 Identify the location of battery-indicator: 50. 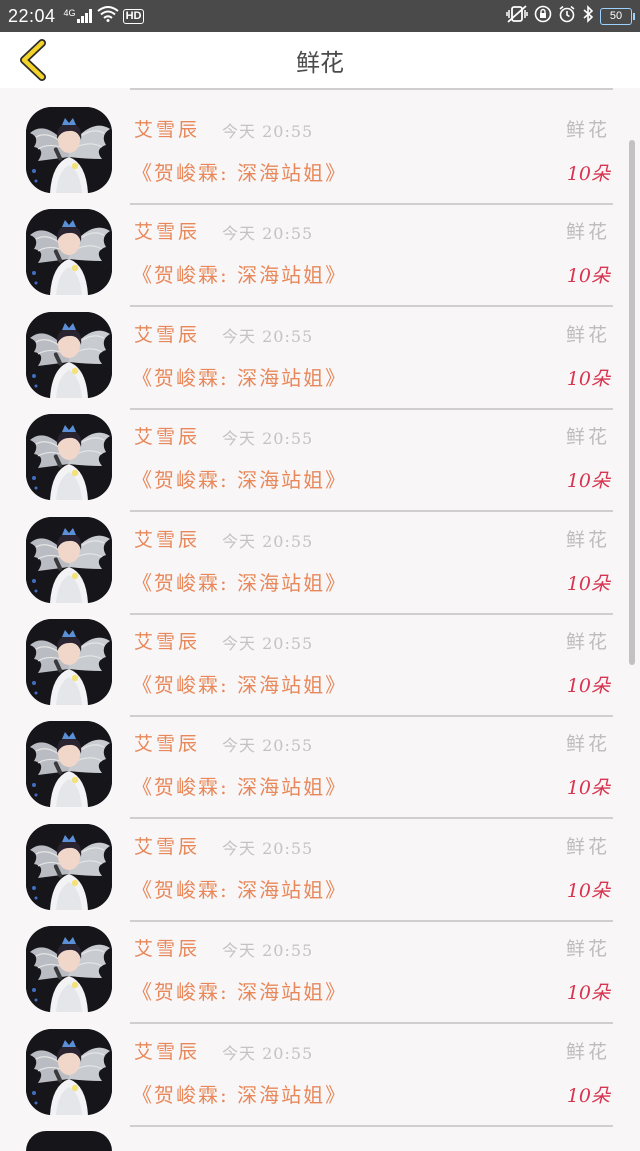
(617, 16).